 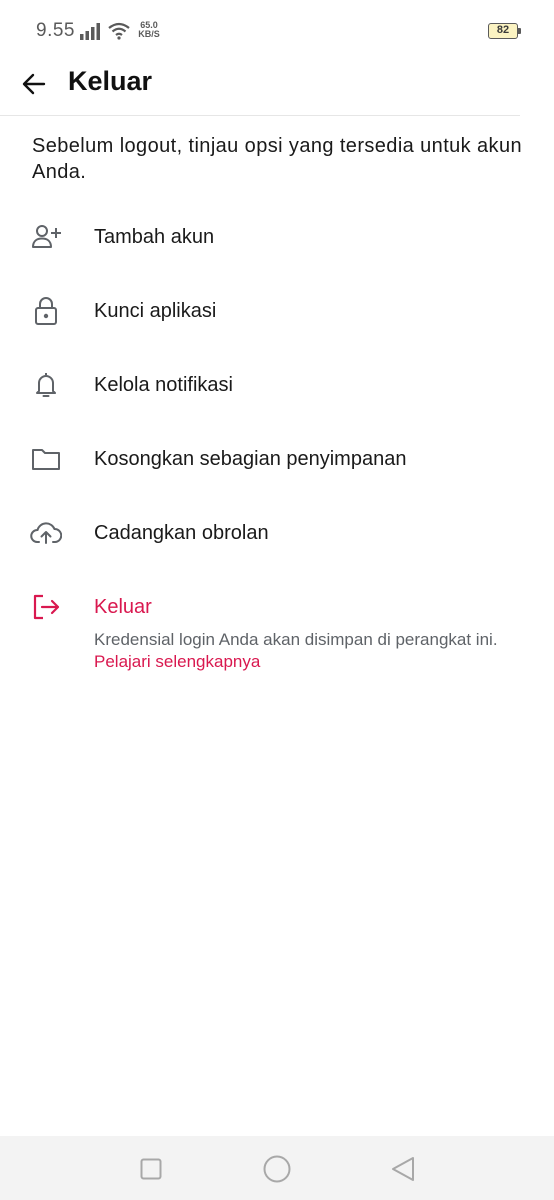 What do you see at coordinates (46, 385) in the screenshot?
I see `bell-icon` at bounding box center [46, 385].